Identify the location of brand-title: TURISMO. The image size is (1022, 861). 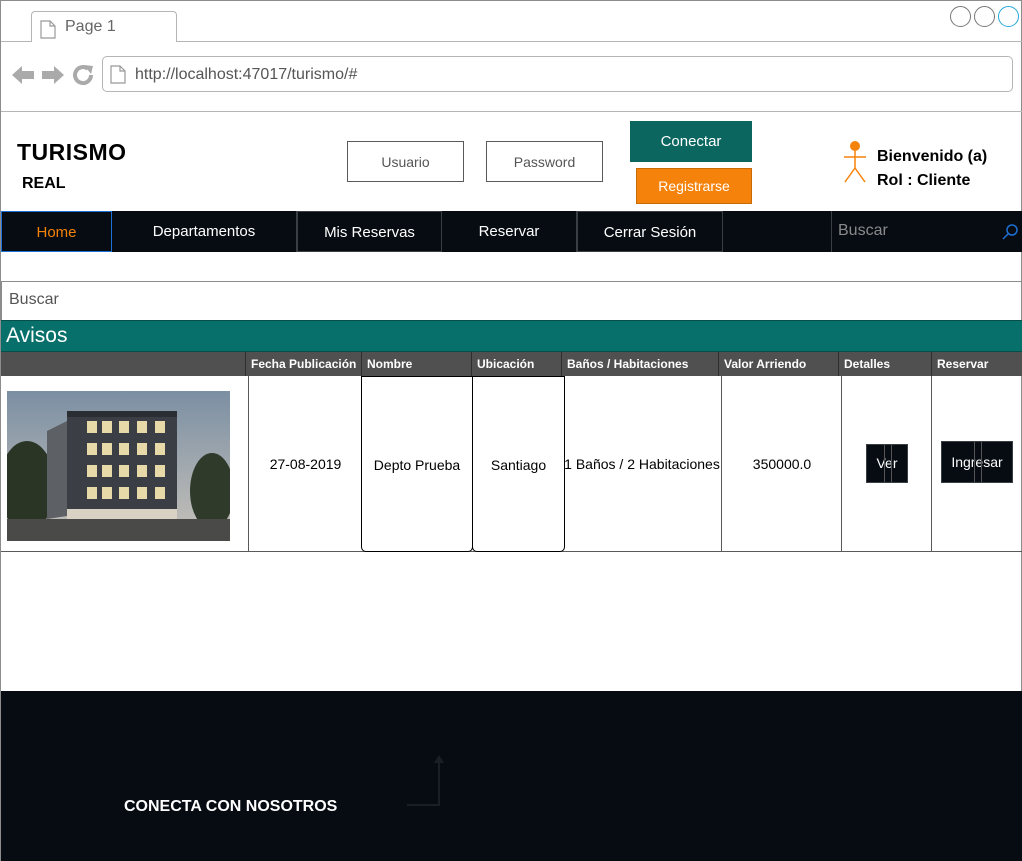
(72, 152).